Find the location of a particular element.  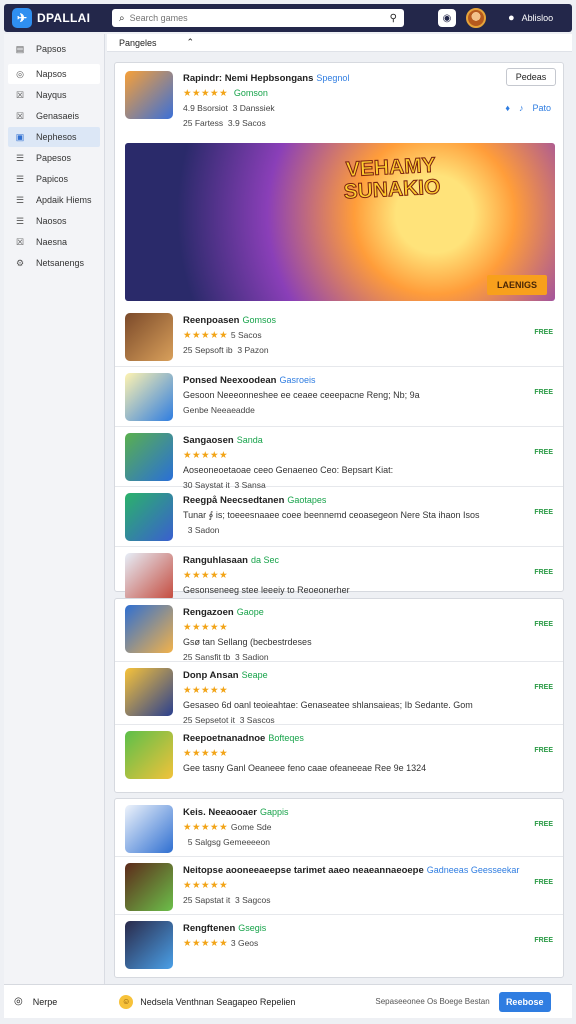

sidebar-item-6: ☰ Papicos is located at coordinates (54, 179).